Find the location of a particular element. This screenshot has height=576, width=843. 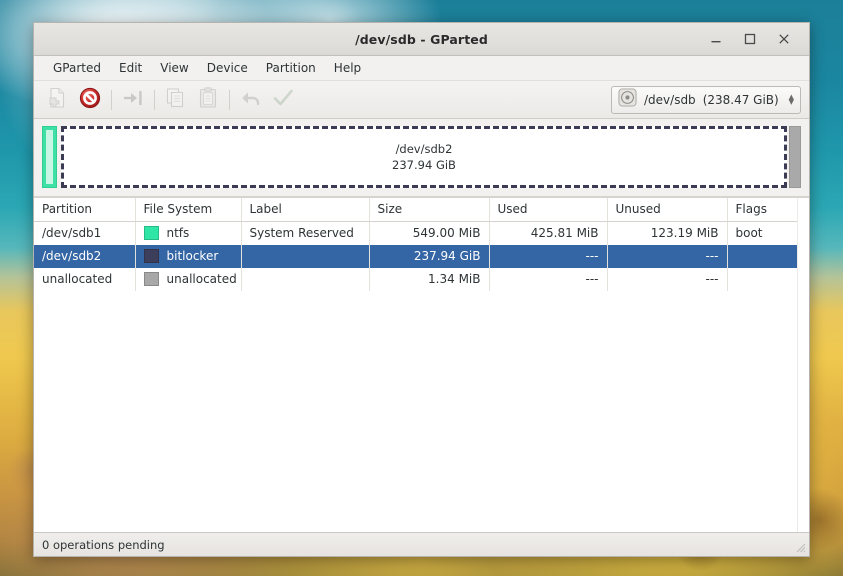

table-vertical-scrollbar is located at coordinates (803, 365).